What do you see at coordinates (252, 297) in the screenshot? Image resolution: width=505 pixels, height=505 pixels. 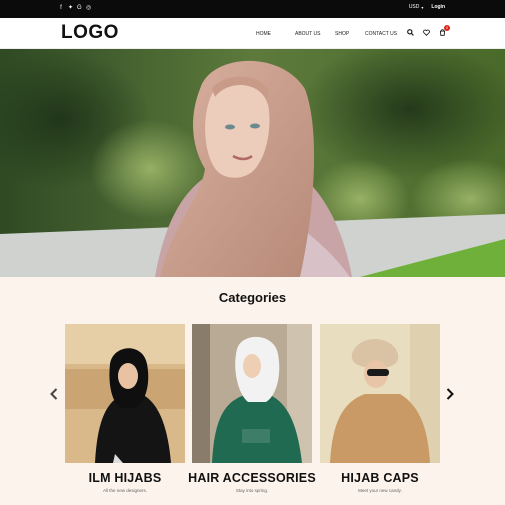 I see `categories-title: Categories` at bounding box center [252, 297].